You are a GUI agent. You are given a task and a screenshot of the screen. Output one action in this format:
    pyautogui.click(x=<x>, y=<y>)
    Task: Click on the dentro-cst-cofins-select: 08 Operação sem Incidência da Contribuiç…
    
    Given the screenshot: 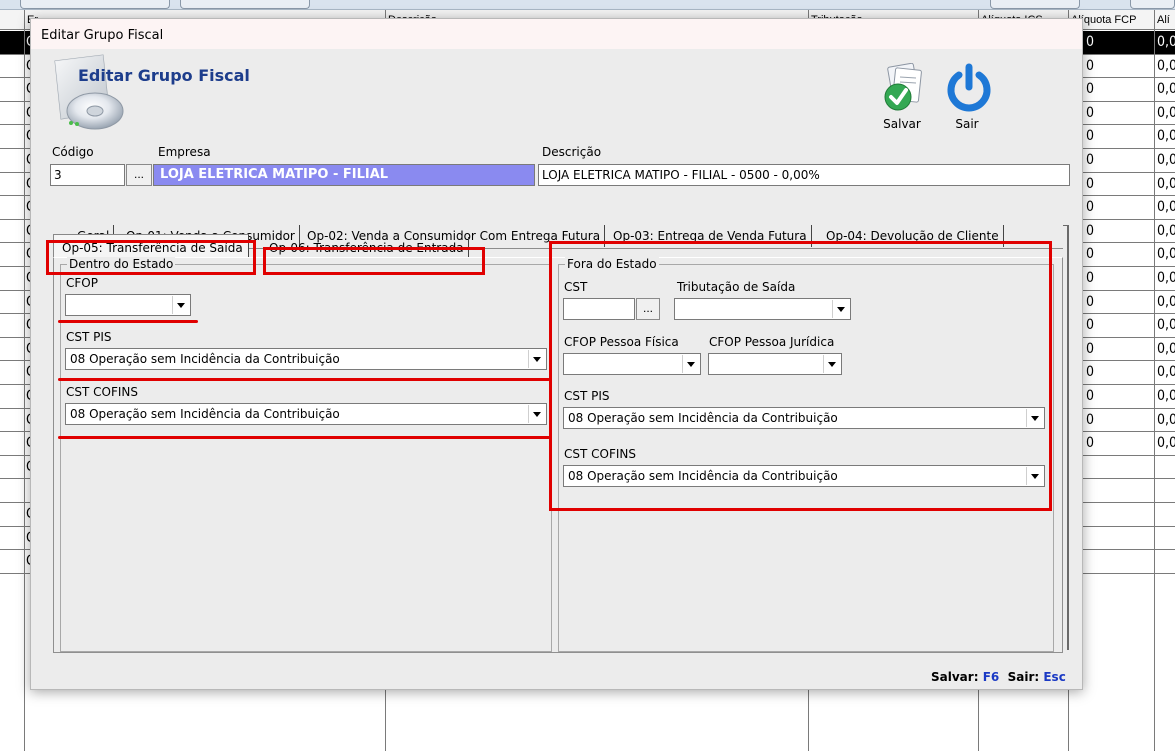 What is the action you would take?
    pyautogui.click(x=306, y=414)
    